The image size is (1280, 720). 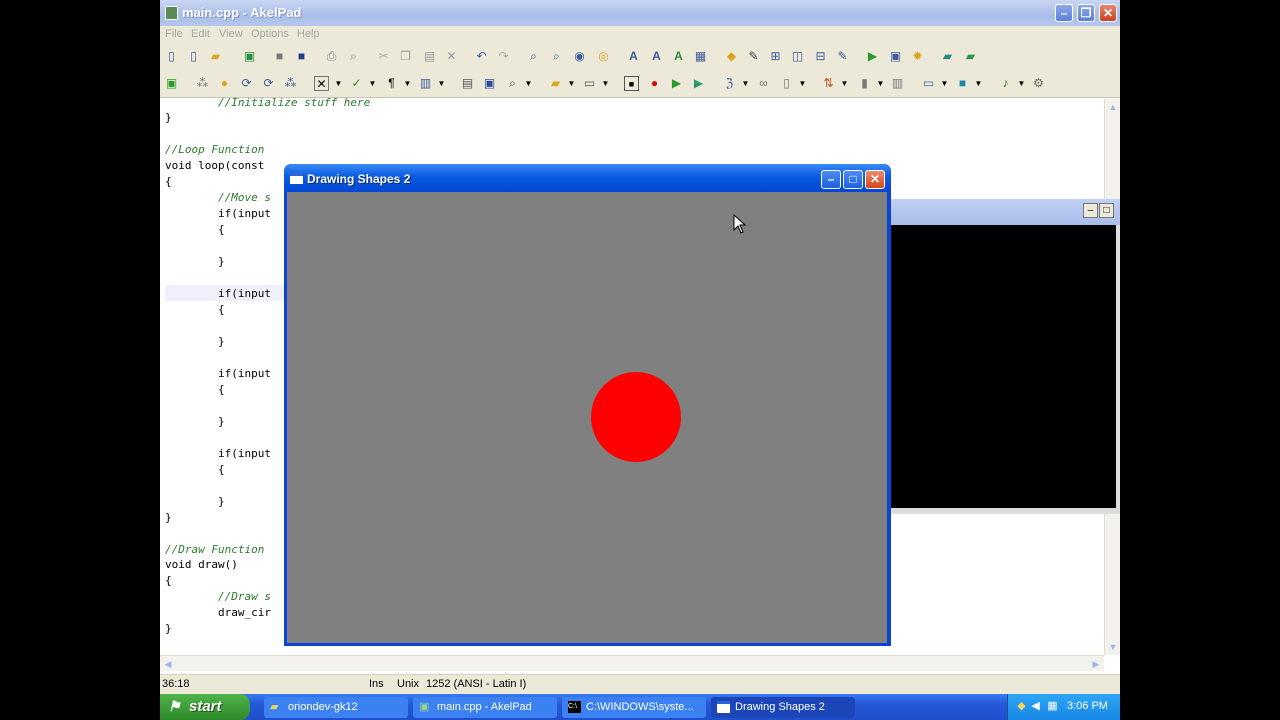 I want to click on charmap-icon: ▦, so click(x=700, y=56).